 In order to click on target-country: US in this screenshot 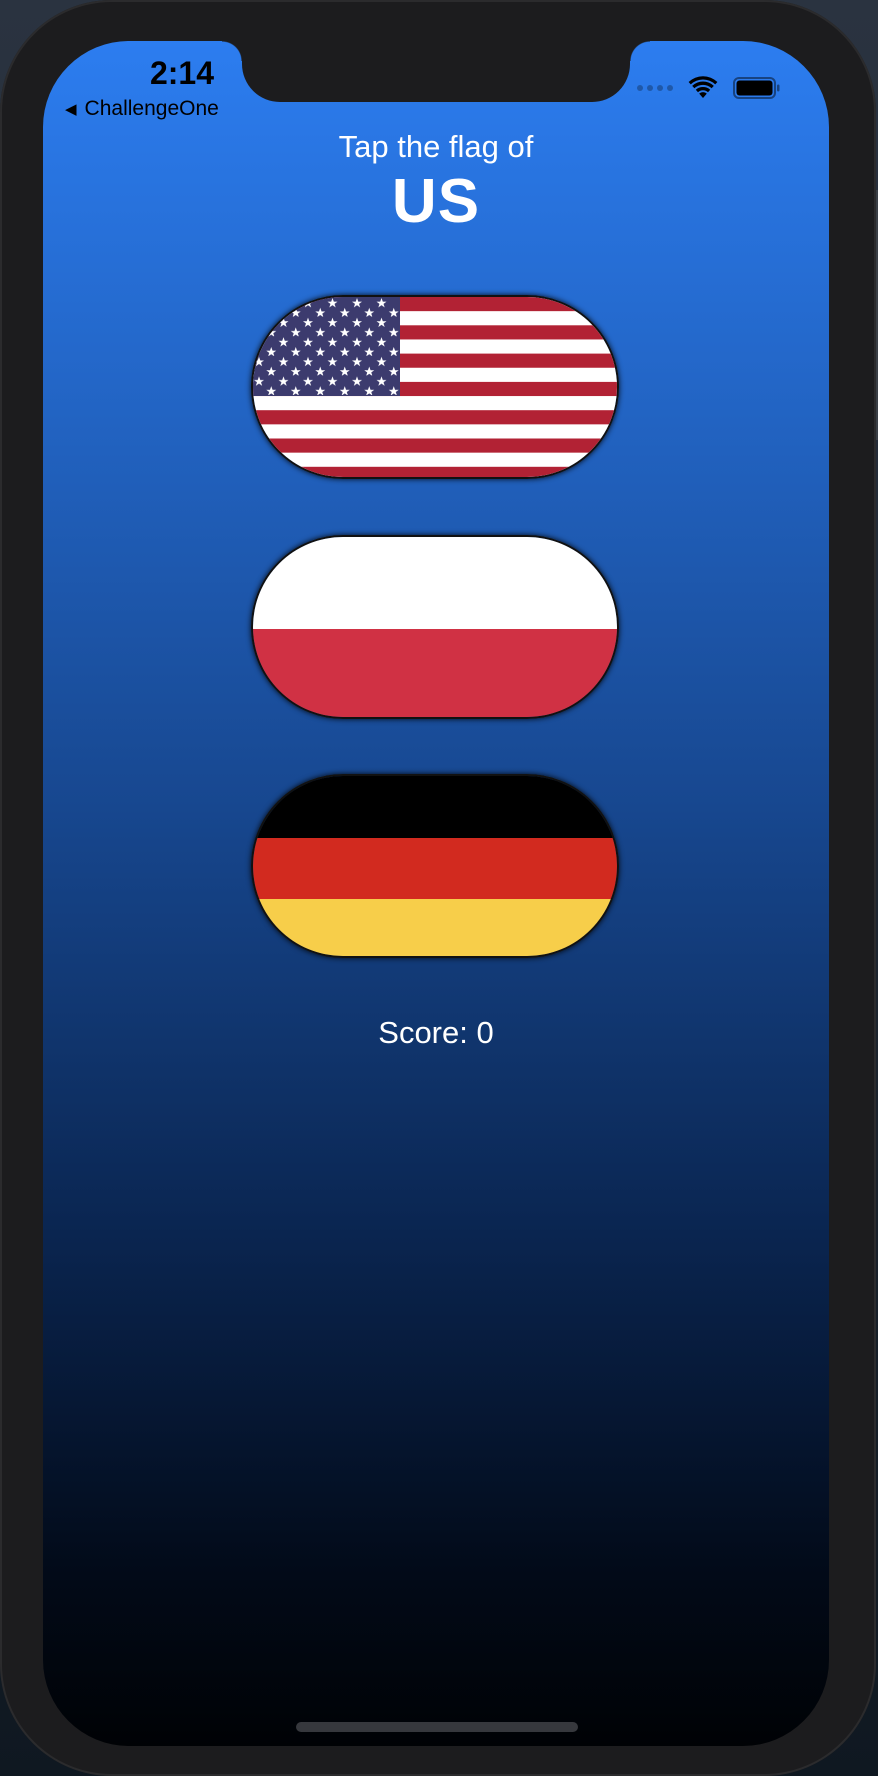, I will do `click(436, 201)`.